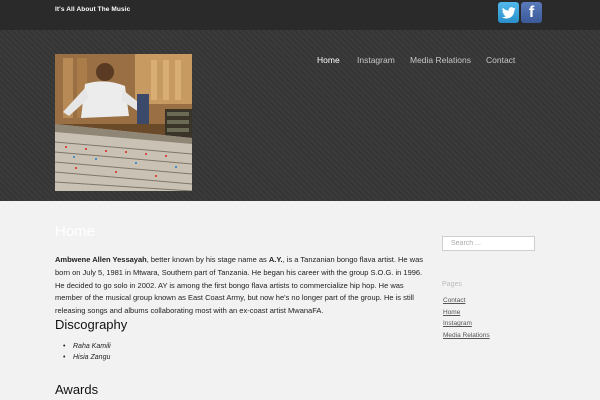 The height and width of the screenshot is (400, 600). What do you see at coordinates (452, 284) in the screenshot?
I see `pages-widget-title: Pages` at bounding box center [452, 284].